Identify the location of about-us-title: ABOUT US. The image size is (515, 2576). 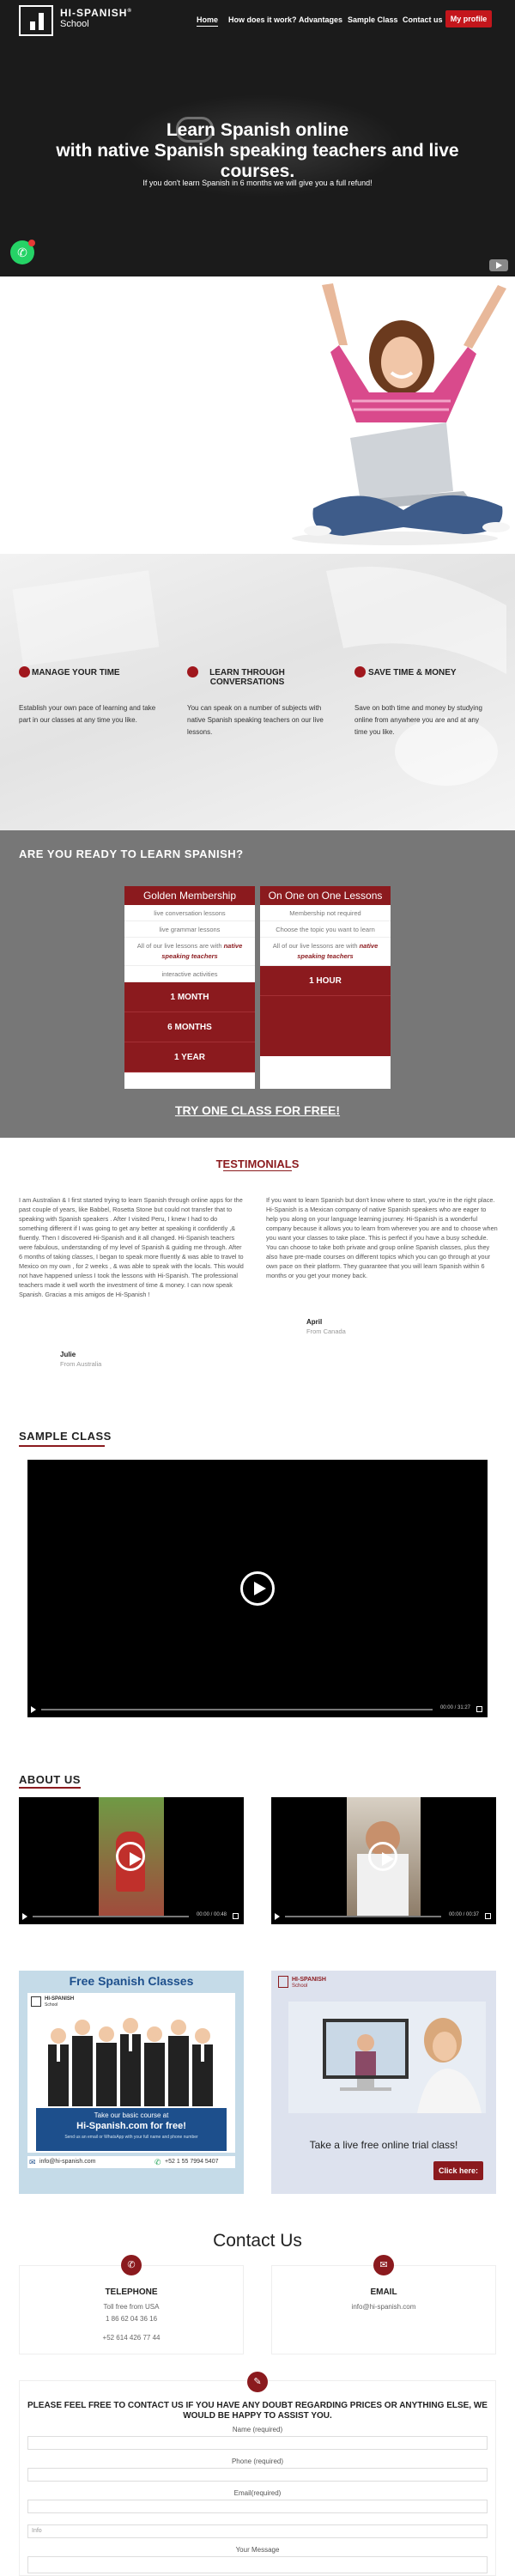
(50, 1779).